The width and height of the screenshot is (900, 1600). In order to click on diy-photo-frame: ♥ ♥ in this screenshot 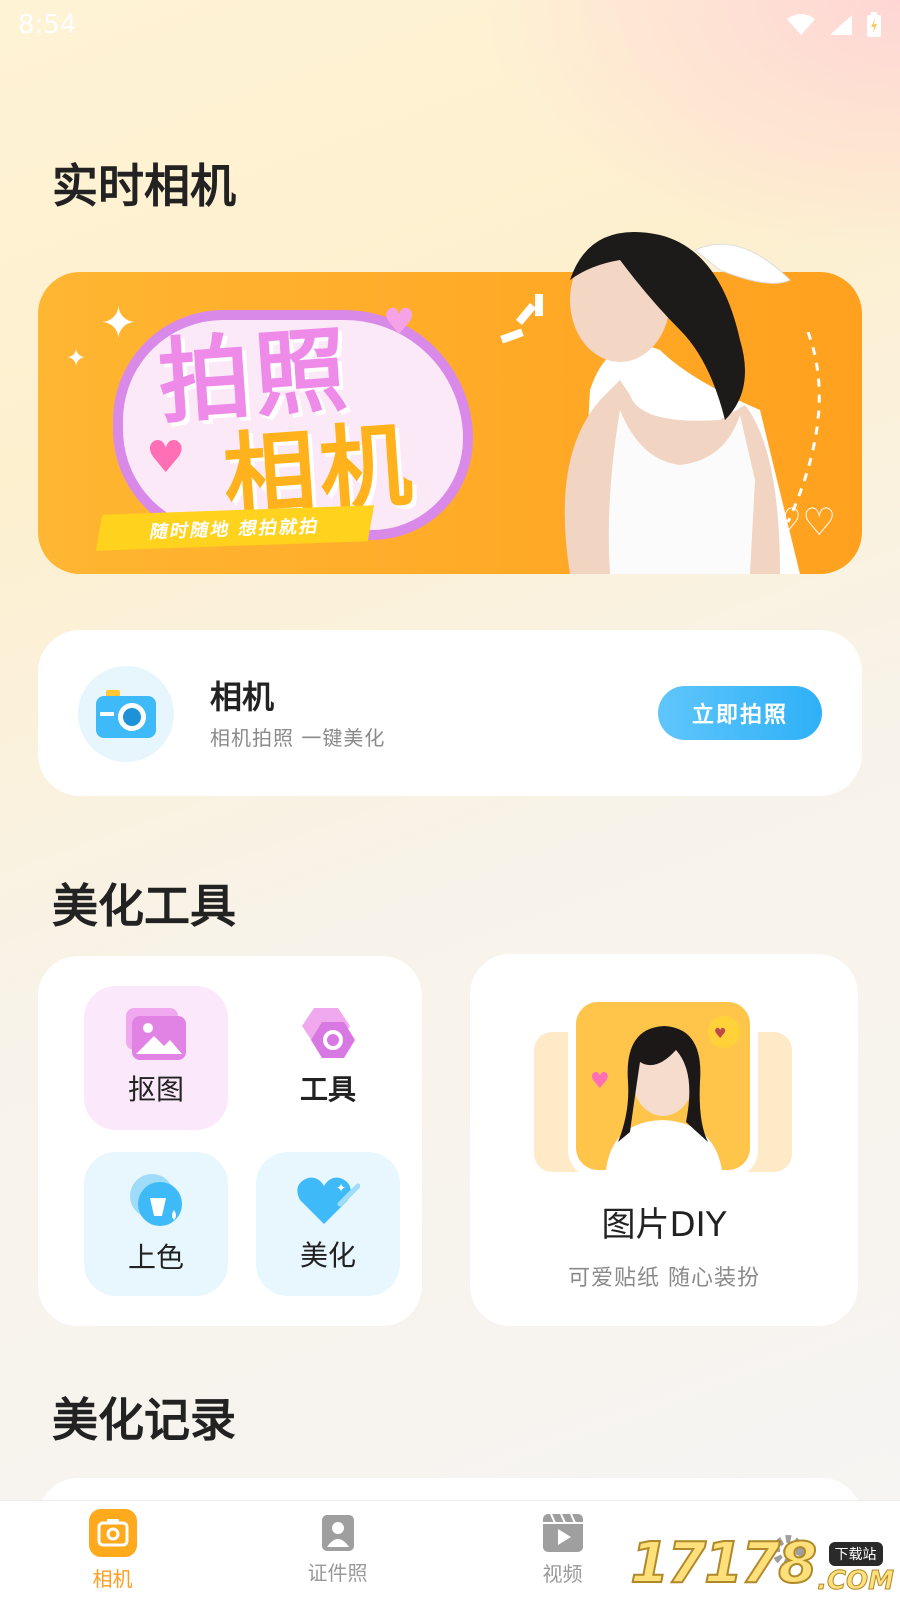, I will do `click(663, 1086)`.